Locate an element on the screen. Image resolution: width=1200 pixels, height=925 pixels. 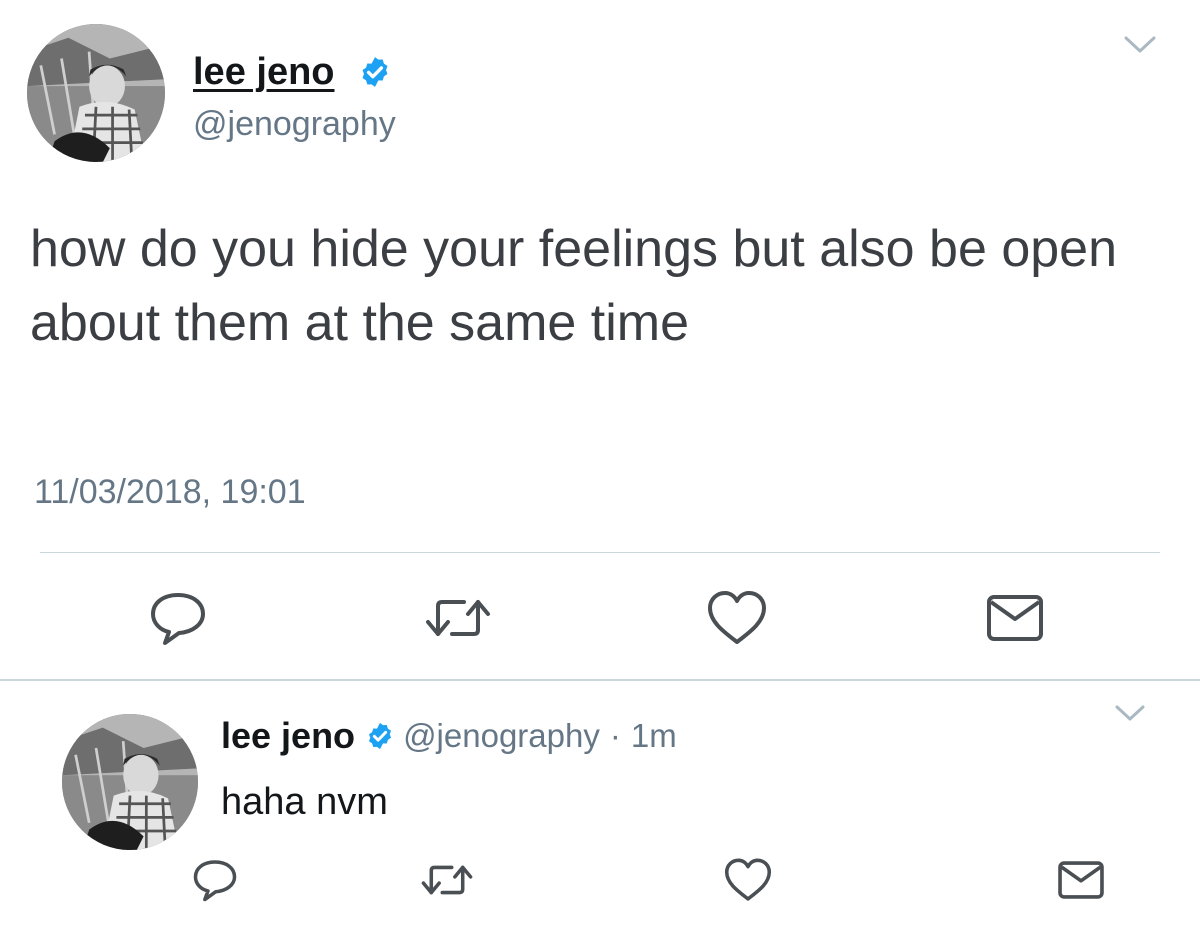
tweet-header: lee jeno @jenography · 1m is located at coordinates (449, 736).